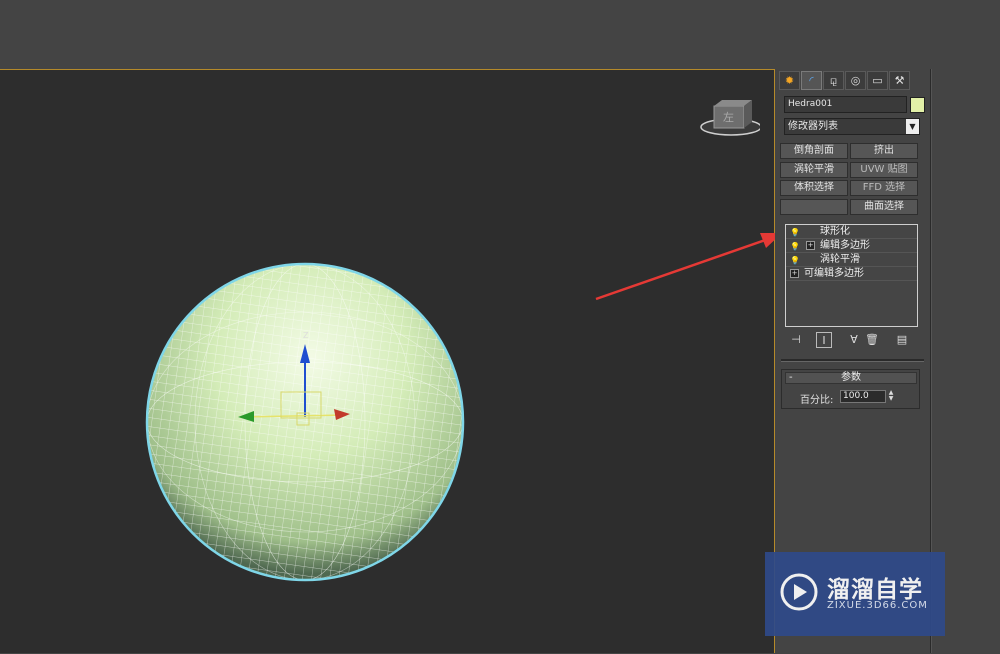  What do you see at coordinates (685, 267) in the screenshot?
I see `annotation-arrow` at bounding box center [685, 267].